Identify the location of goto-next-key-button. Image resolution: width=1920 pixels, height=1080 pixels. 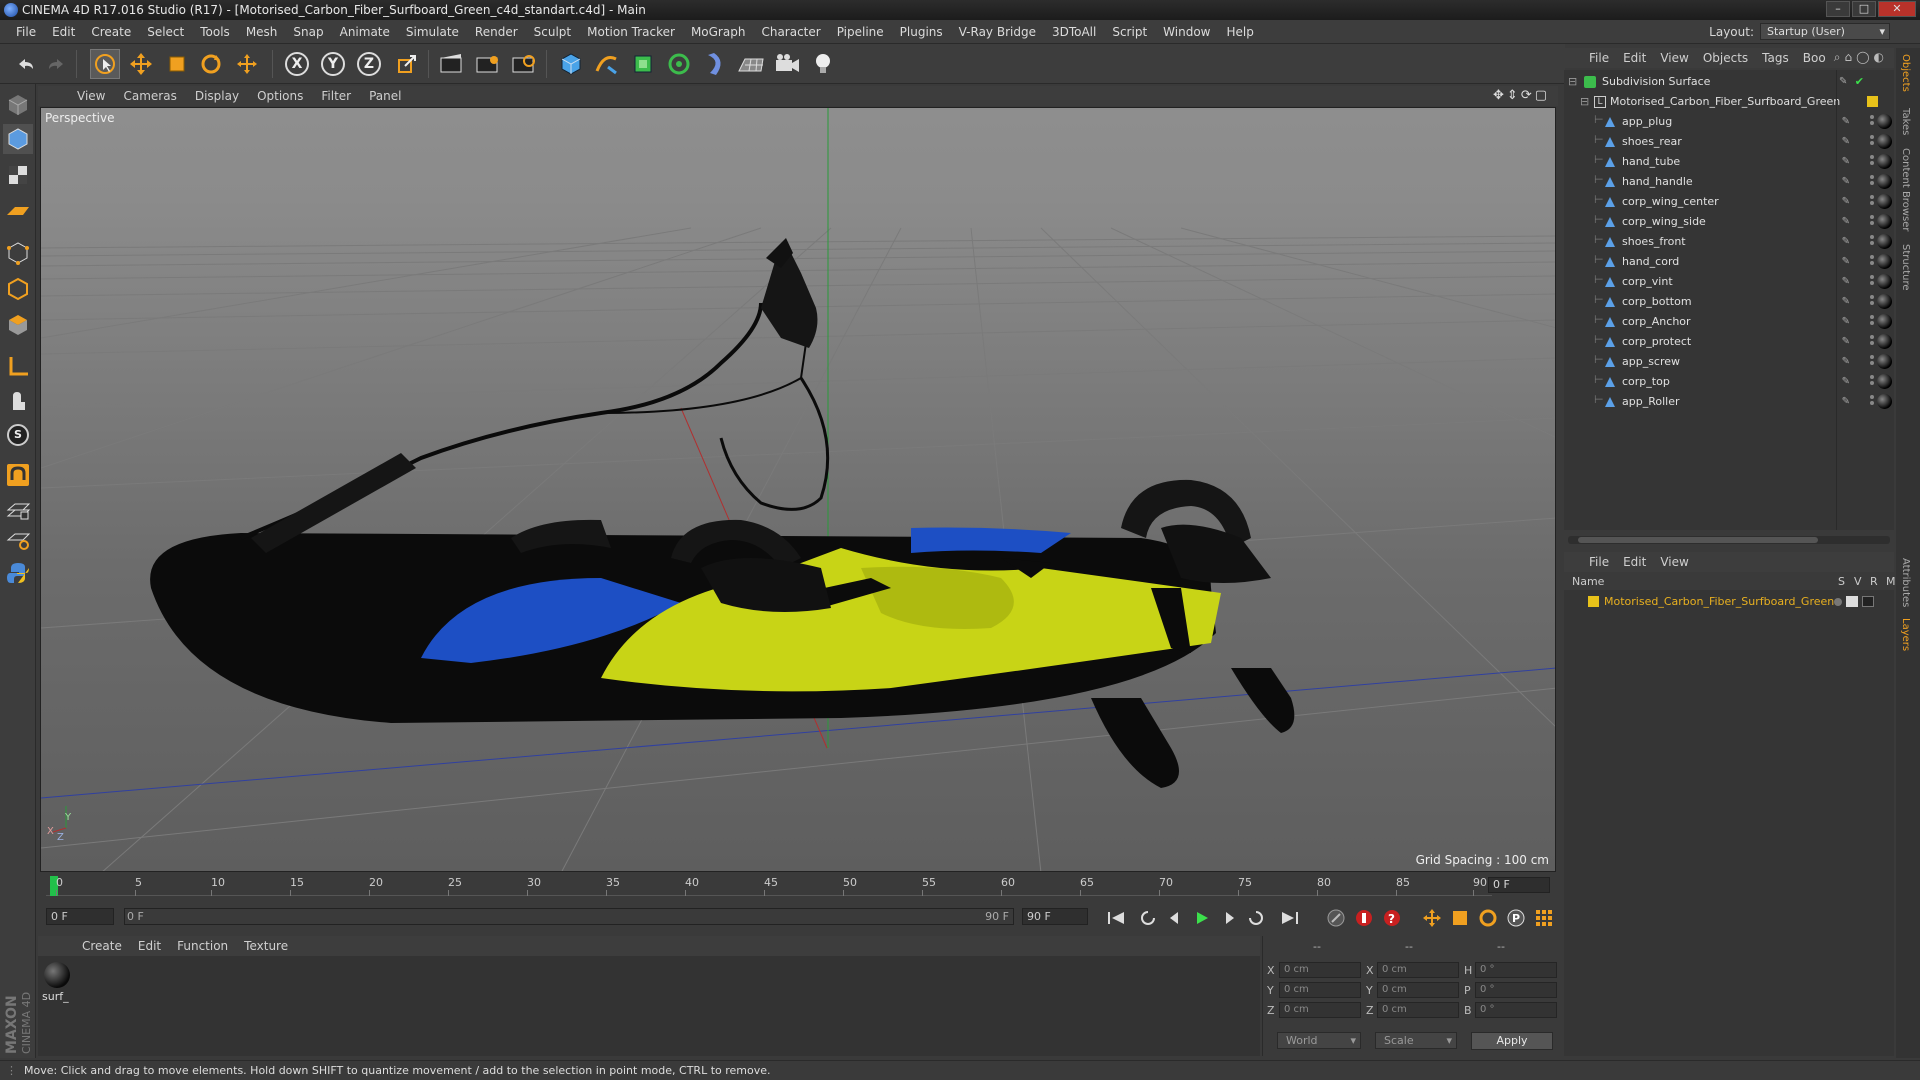
(1256, 918).